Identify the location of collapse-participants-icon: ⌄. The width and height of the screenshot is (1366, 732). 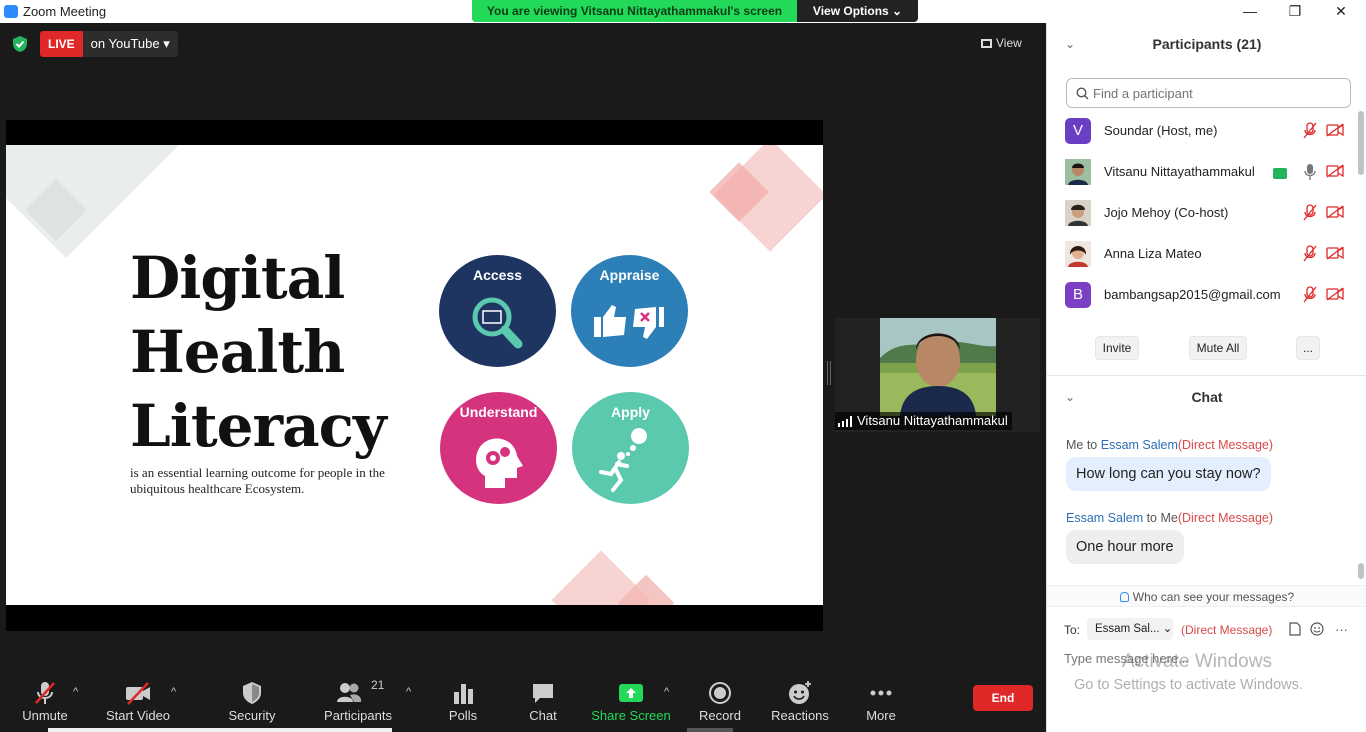
(1070, 44).